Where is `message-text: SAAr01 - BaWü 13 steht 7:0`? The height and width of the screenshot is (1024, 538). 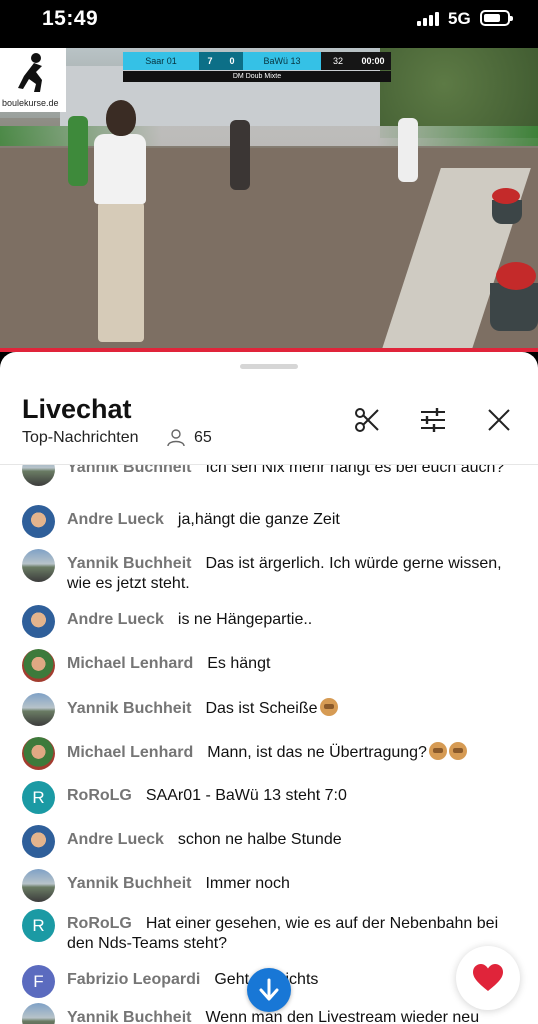 message-text: SAAr01 - BaWü 13 steht 7:0 is located at coordinates (246, 795).